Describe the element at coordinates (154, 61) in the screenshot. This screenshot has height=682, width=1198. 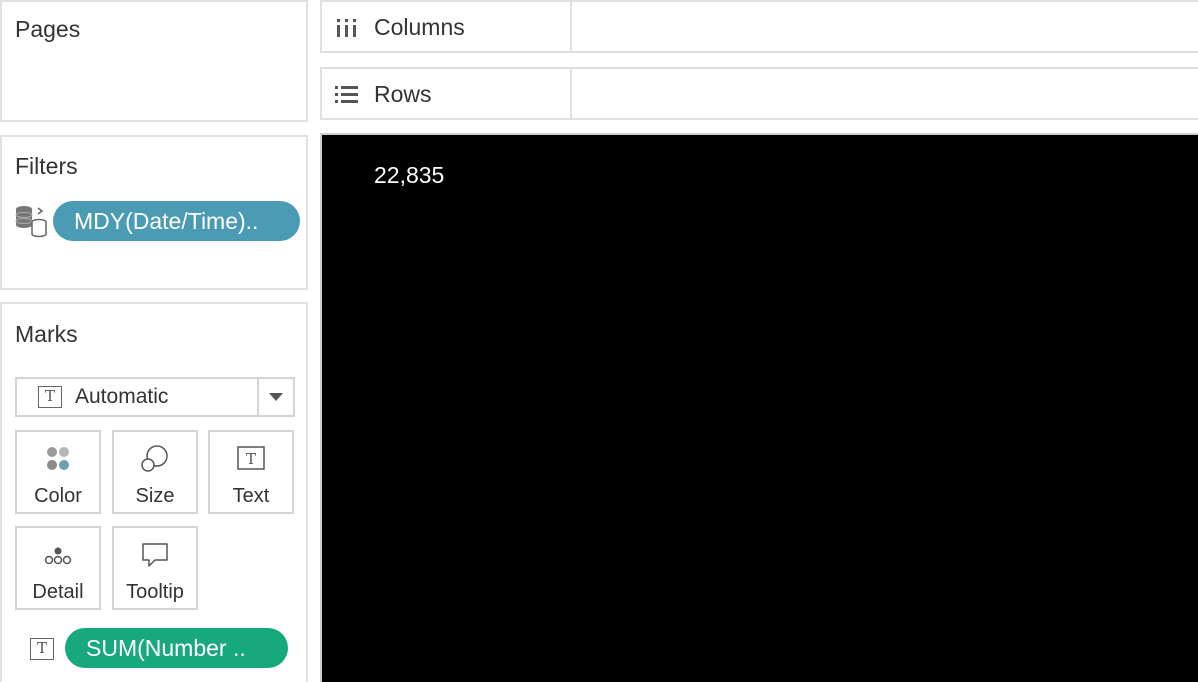
I see `pages-card: Pages` at that location.